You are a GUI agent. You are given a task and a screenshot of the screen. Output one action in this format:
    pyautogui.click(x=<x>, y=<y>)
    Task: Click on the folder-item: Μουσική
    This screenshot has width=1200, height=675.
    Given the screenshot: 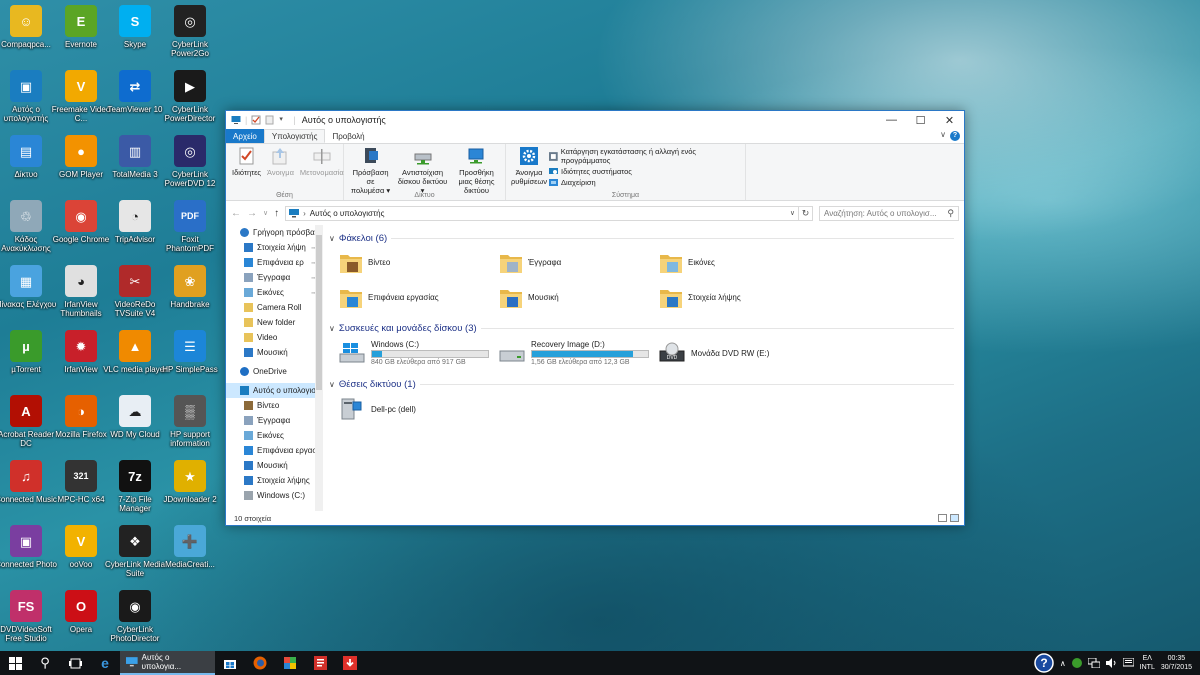 What is the action you would take?
    pyautogui.click(x=569, y=297)
    